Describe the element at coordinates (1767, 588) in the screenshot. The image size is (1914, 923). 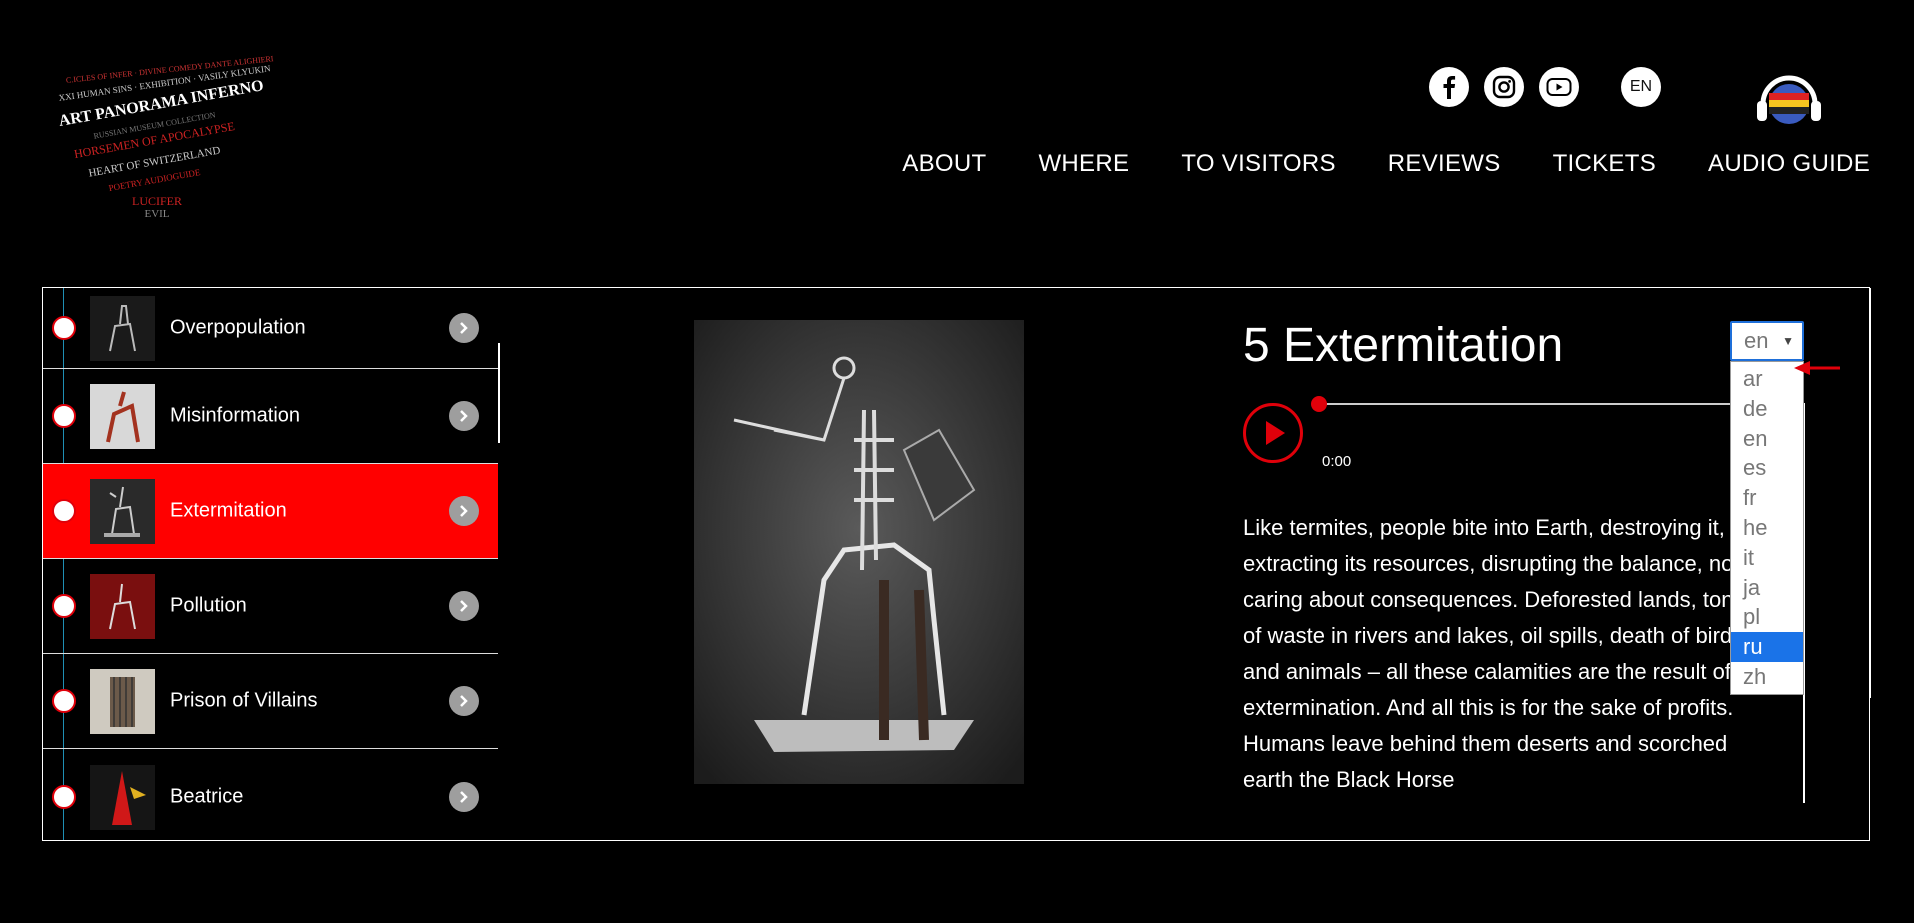
I see `language-option-ja: ja` at that location.